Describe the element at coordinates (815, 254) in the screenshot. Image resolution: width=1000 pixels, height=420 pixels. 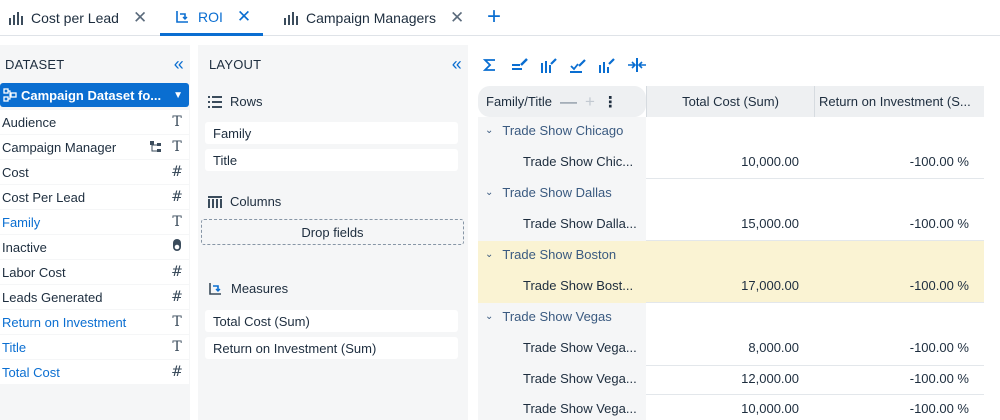
I see `highlight-band` at that location.